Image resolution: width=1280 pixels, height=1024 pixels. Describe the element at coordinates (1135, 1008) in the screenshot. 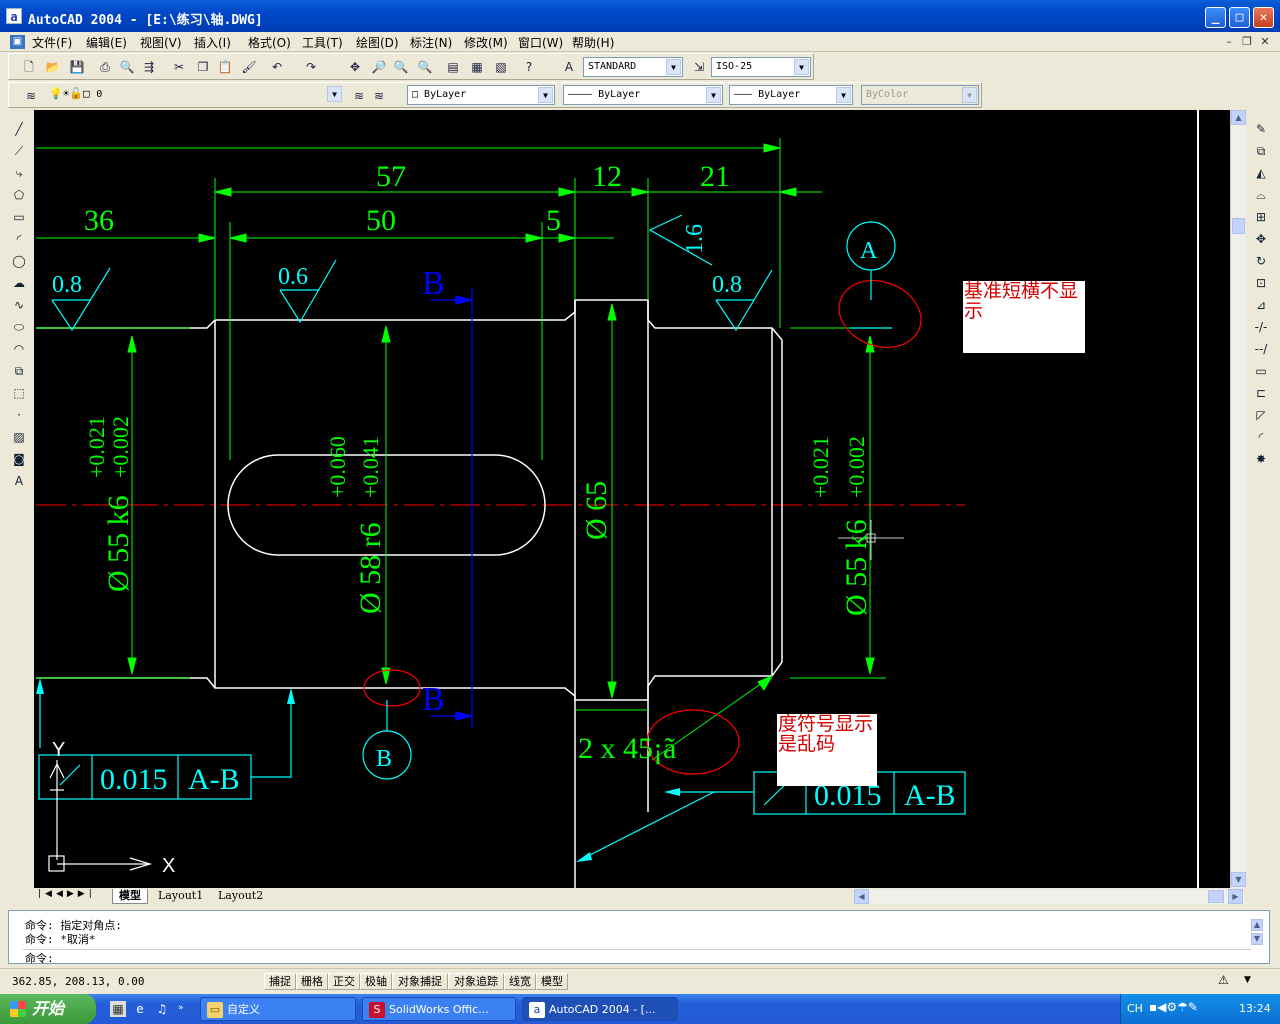

I see `ime-indicator: CH` at that location.